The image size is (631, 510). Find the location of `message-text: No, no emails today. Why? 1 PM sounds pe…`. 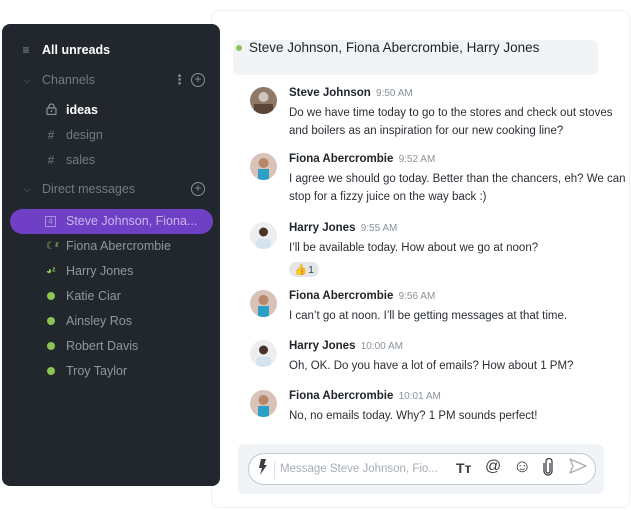

message-text: No, no emails today. Why? 1 PM sounds pe… is located at coordinates (413, 416).